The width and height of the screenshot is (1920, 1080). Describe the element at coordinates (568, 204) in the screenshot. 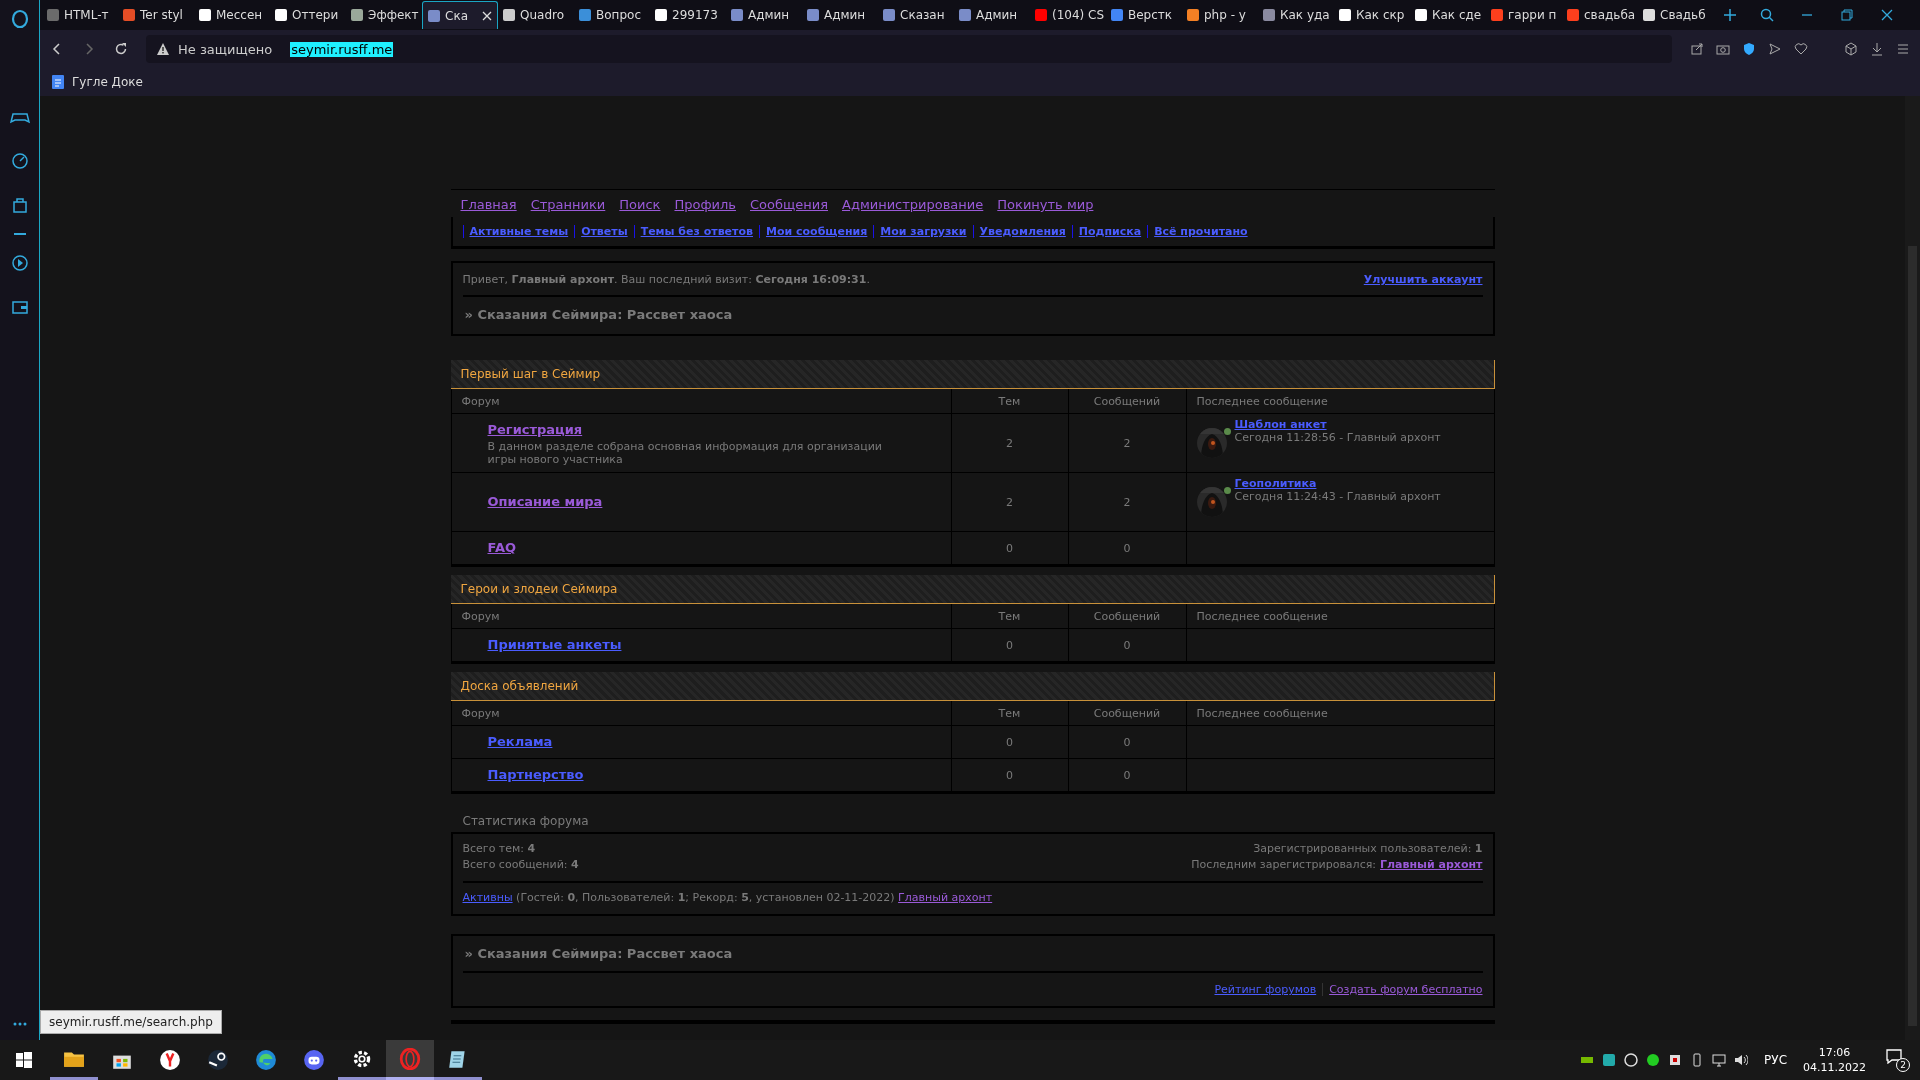

I see `nav-link: Странники` at that location.